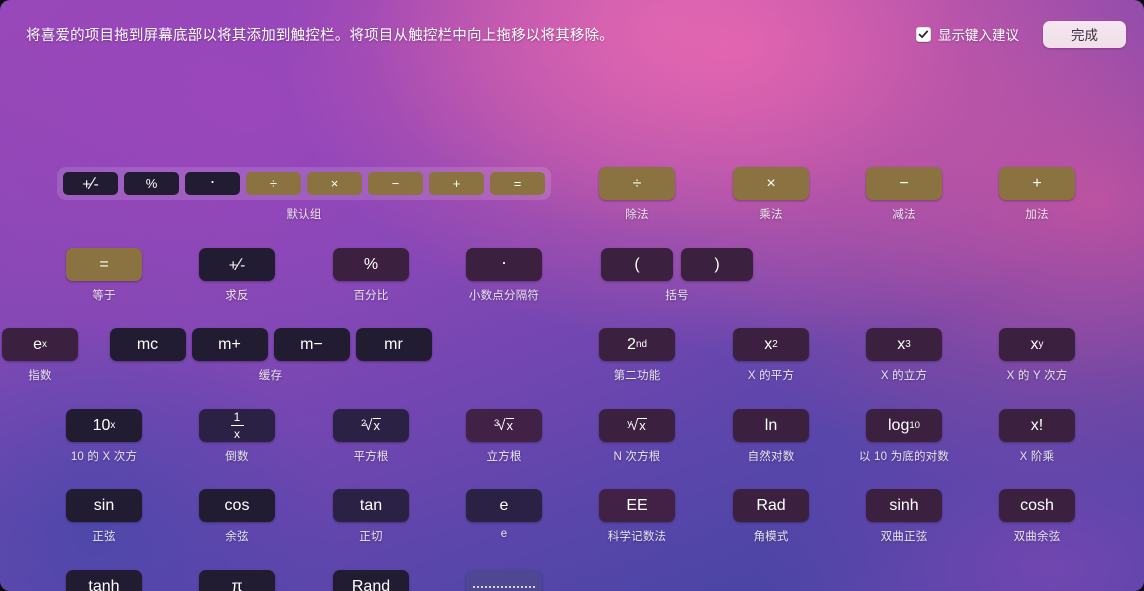 The height and width of the screenshot is (591, 1144). What do you see at coordinates (104, 264) in the screenshot?
I see `equals-button: =` at bounding box center [104, 264].